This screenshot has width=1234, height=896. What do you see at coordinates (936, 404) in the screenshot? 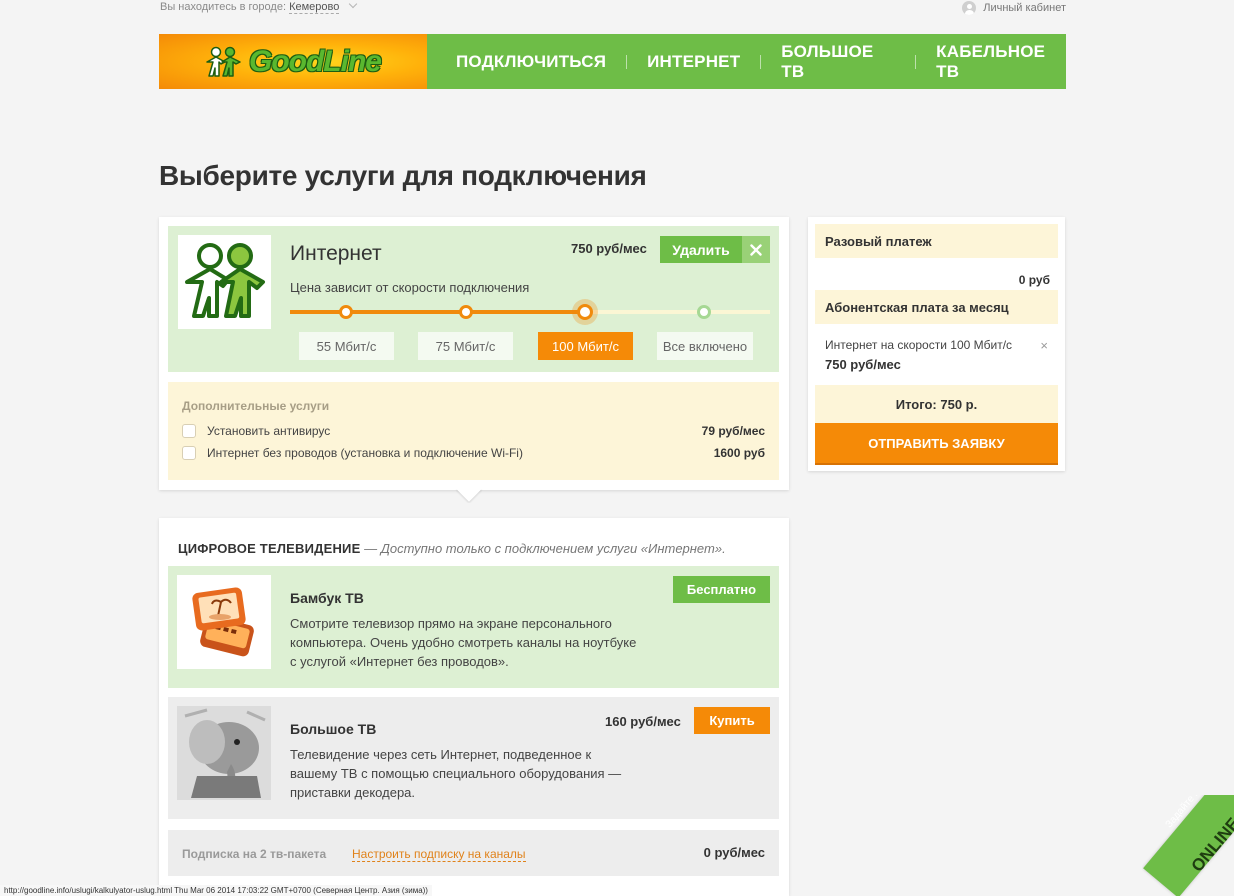
I see `total-amount: Итого: 750 р.` at bounding box center [936, 404].